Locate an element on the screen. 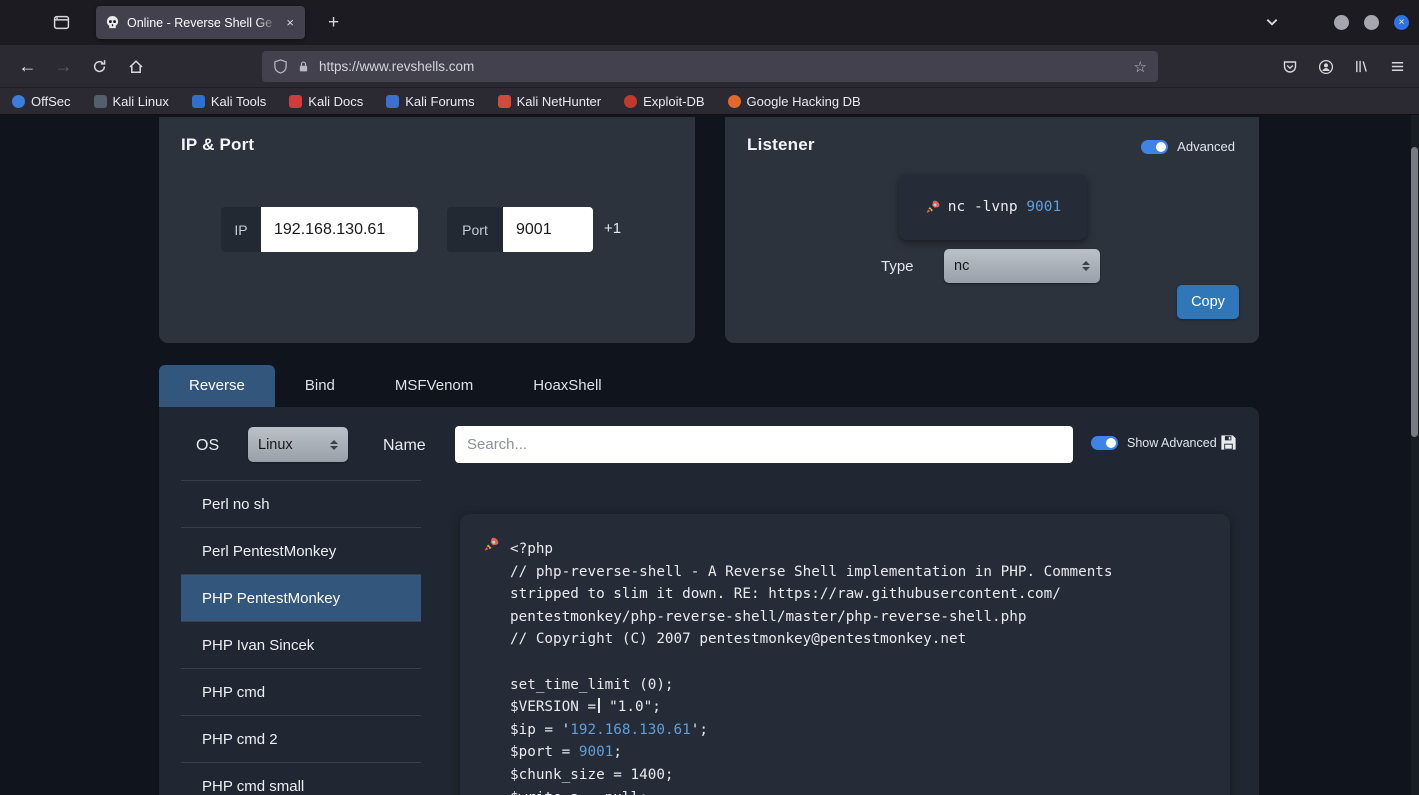 The image size is (1419, 795). url-bar: https://www.revshells.com ☆ is located at coordinates (710, 66).